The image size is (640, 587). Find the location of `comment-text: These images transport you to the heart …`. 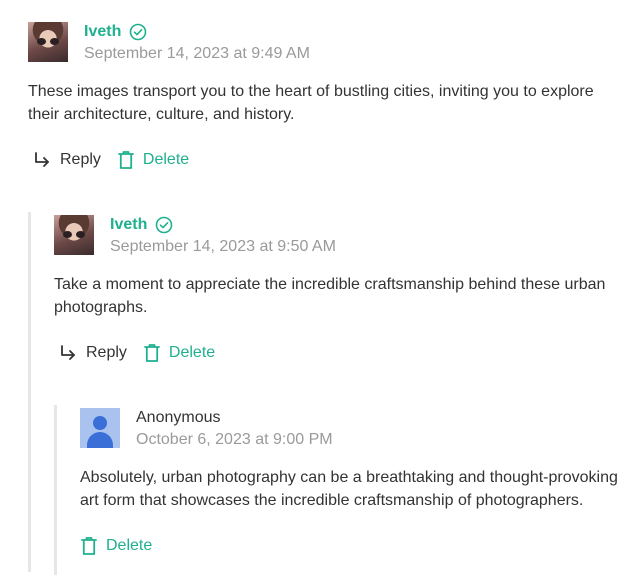

comment-text: These images transport you to the heart … is located at coordinates (311, 103).